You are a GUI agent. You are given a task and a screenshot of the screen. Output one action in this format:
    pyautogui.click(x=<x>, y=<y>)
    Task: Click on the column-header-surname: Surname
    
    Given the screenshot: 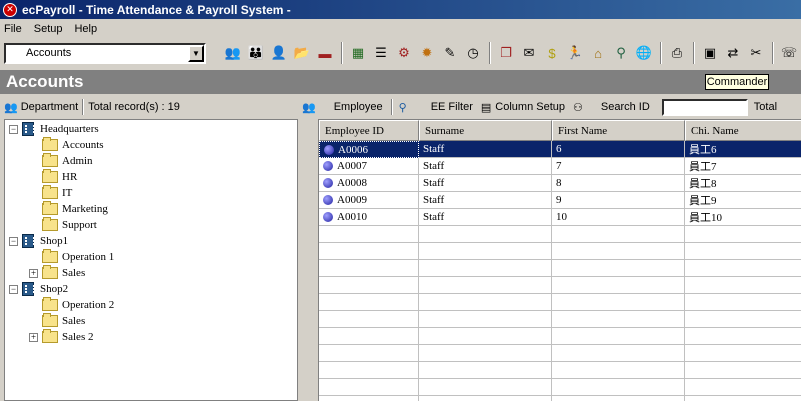 What is the action you would take?
    pyautogui.click(x=485, y=130)
    